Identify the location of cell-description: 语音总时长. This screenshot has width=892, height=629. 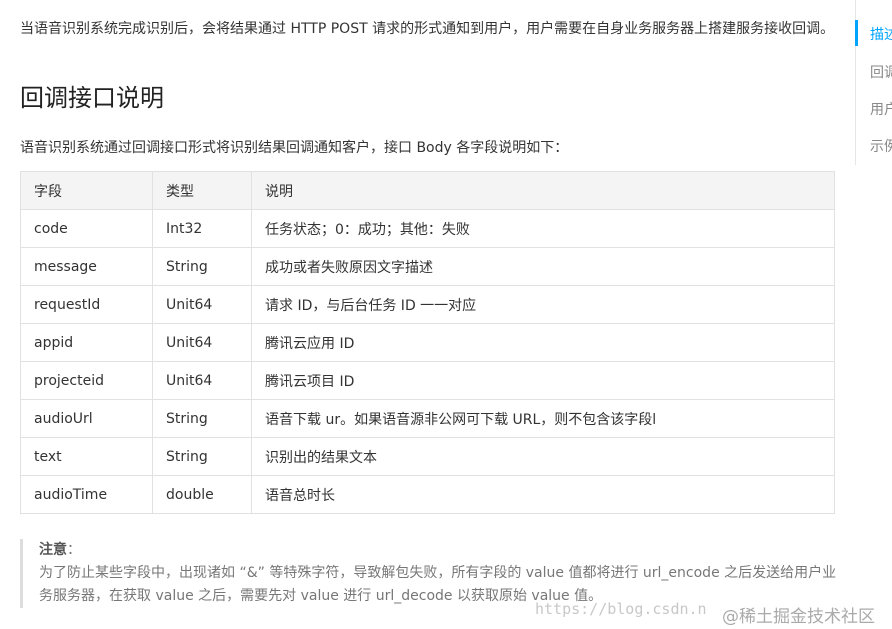
(543, 494).